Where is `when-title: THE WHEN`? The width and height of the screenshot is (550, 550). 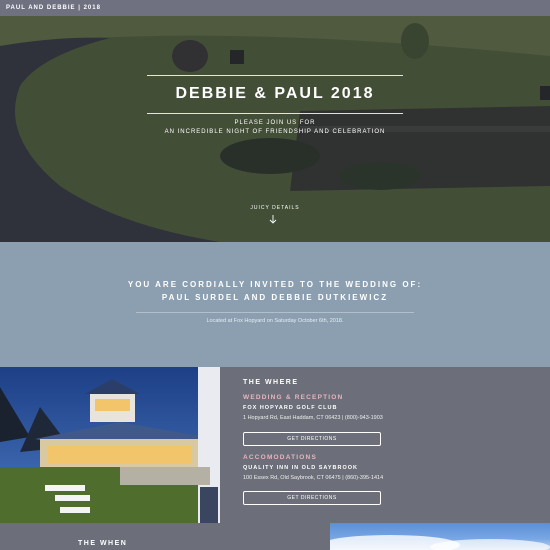
when-title: THE WHEN is located at coordinates (103, 543).